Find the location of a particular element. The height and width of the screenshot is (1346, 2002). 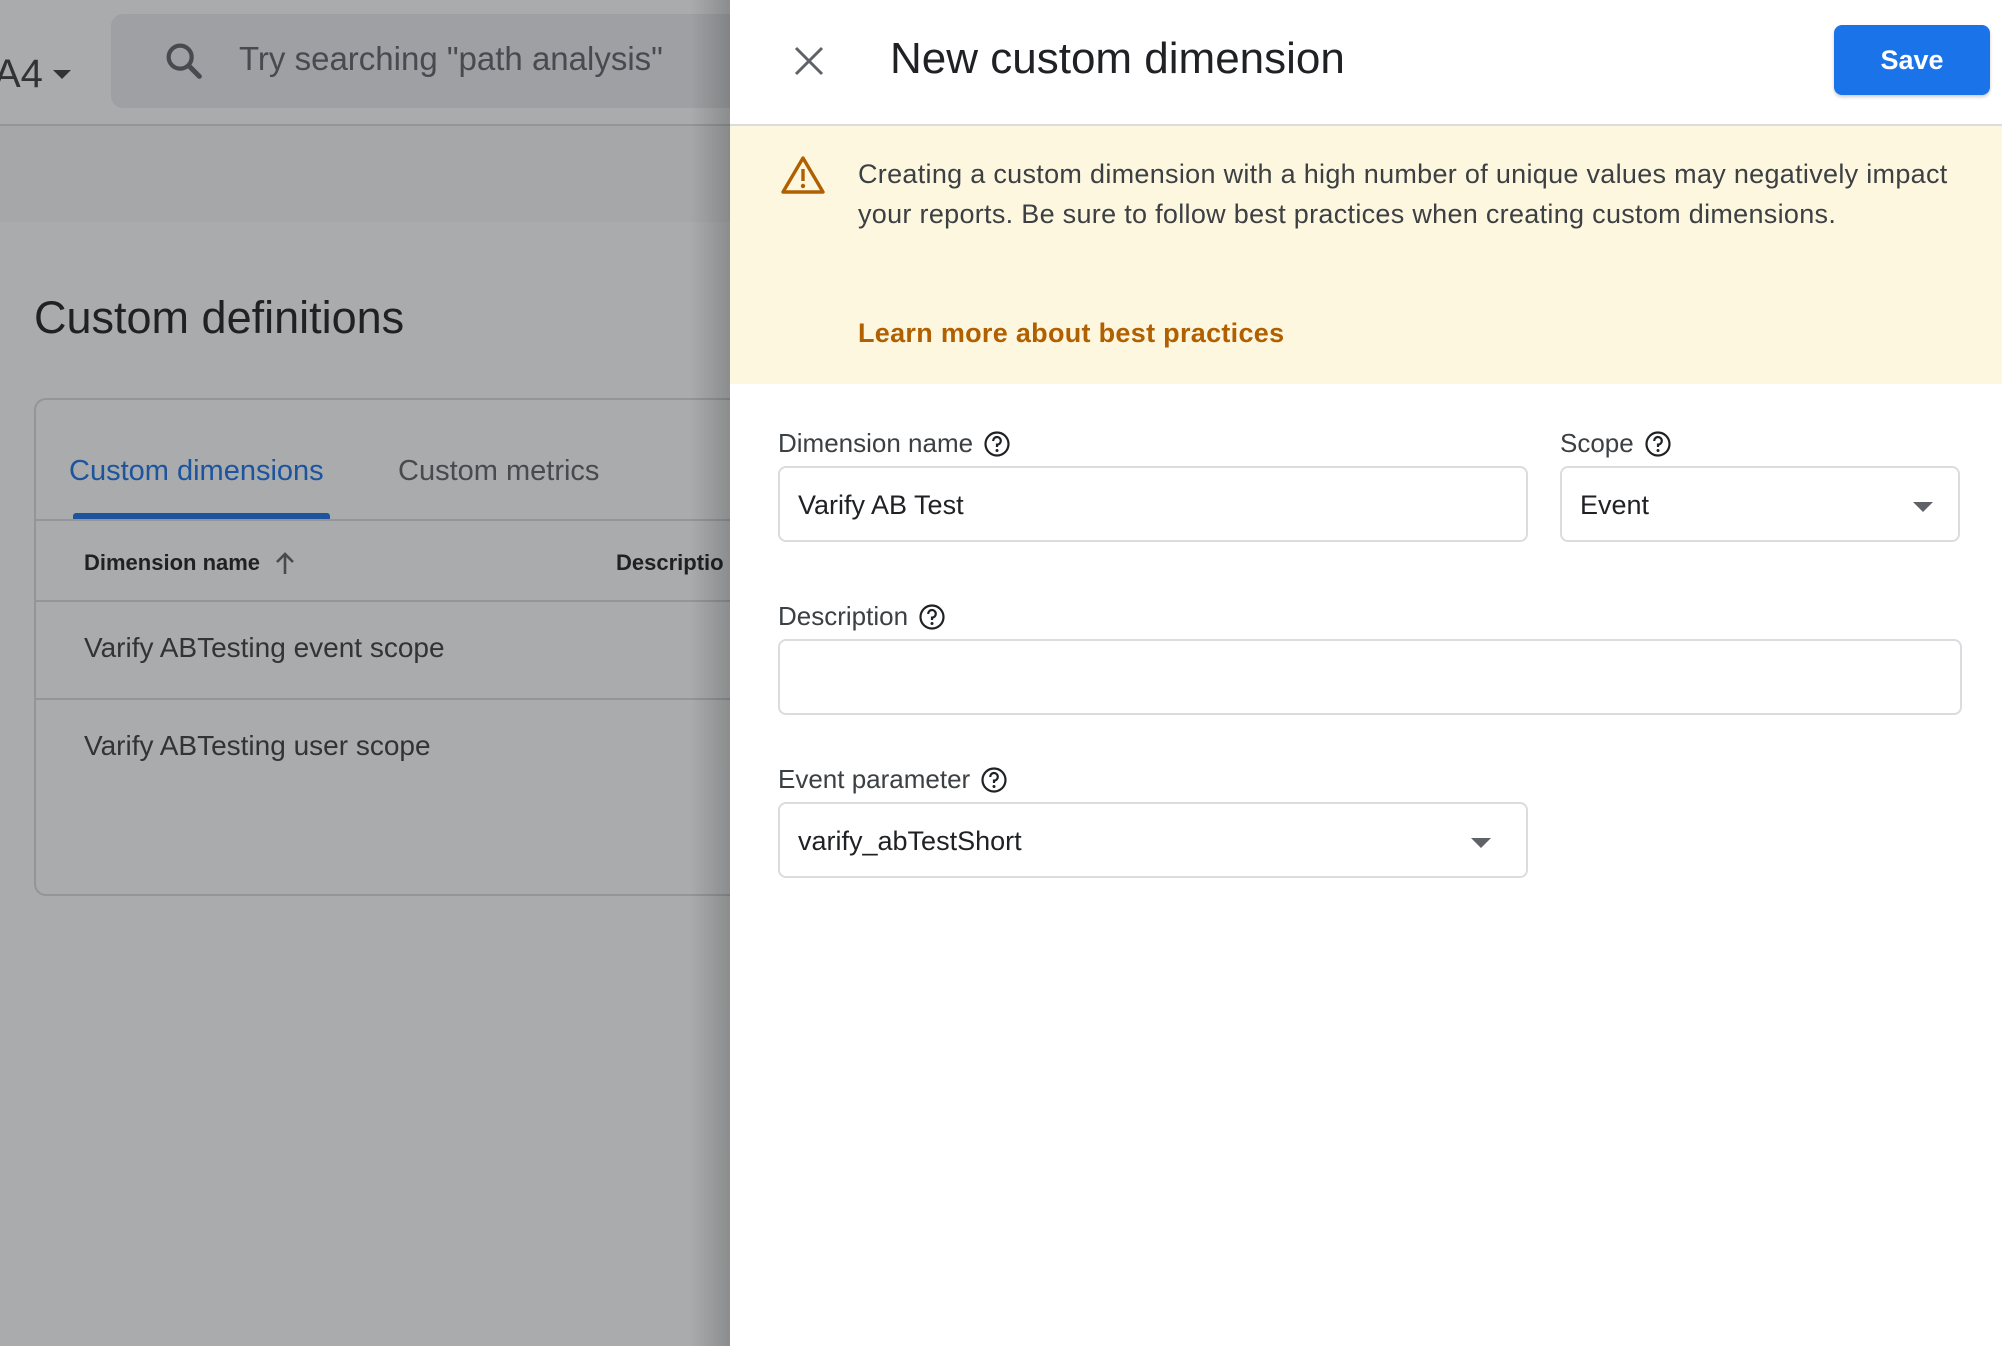

description-field is located at coordinates (1370, 677).